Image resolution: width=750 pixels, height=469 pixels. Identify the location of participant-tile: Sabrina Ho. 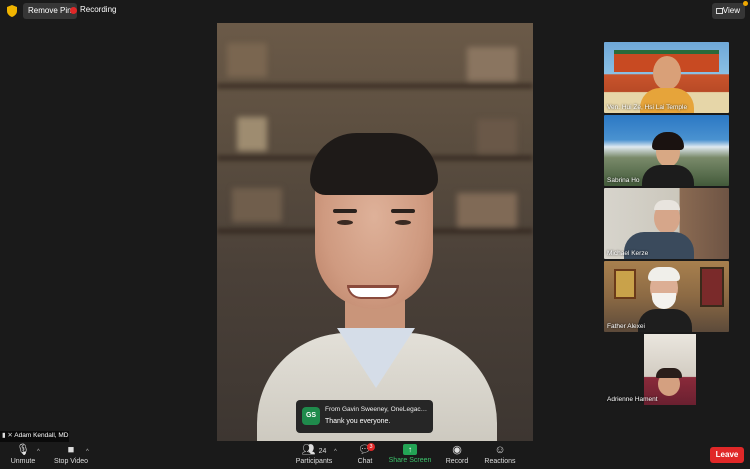
(666, 150).